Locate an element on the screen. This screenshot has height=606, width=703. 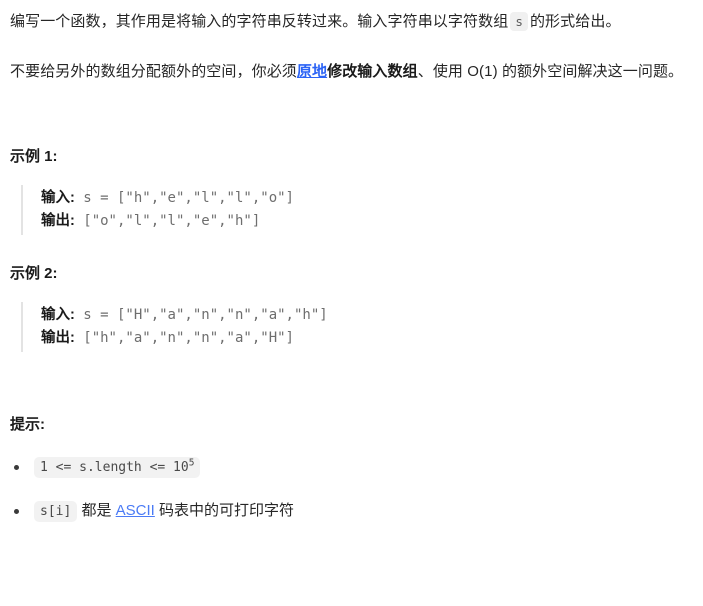
example-2-input-line: 输入: s = ["H","a","n","n","a","h"] is located at coordinates (367, 315).